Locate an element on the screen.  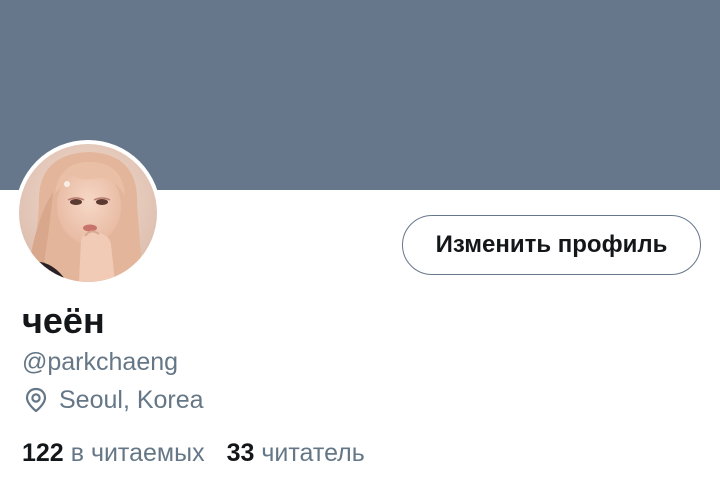
followers-link: 33 читатель is located at coordinates (296, 453).